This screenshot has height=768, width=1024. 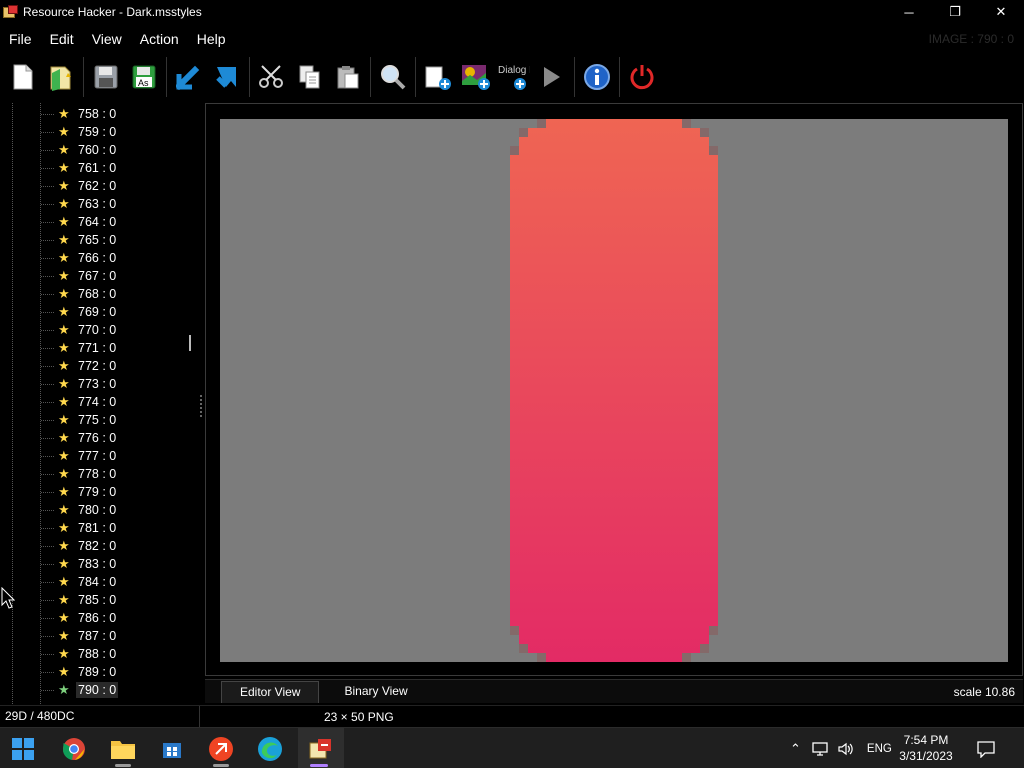 What do you see at coordinates (321, 748) in the screenshot?
I see `taskbar-resource-hacker` at bounding box center [321, 748].